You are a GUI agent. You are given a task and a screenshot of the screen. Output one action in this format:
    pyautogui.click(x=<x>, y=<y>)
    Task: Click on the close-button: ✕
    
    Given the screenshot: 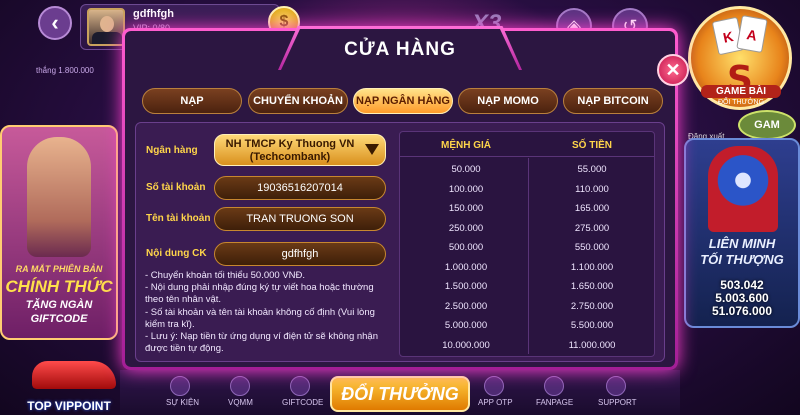 What is the action you would take?
    pyautogui.click(x=673, y=70)
    